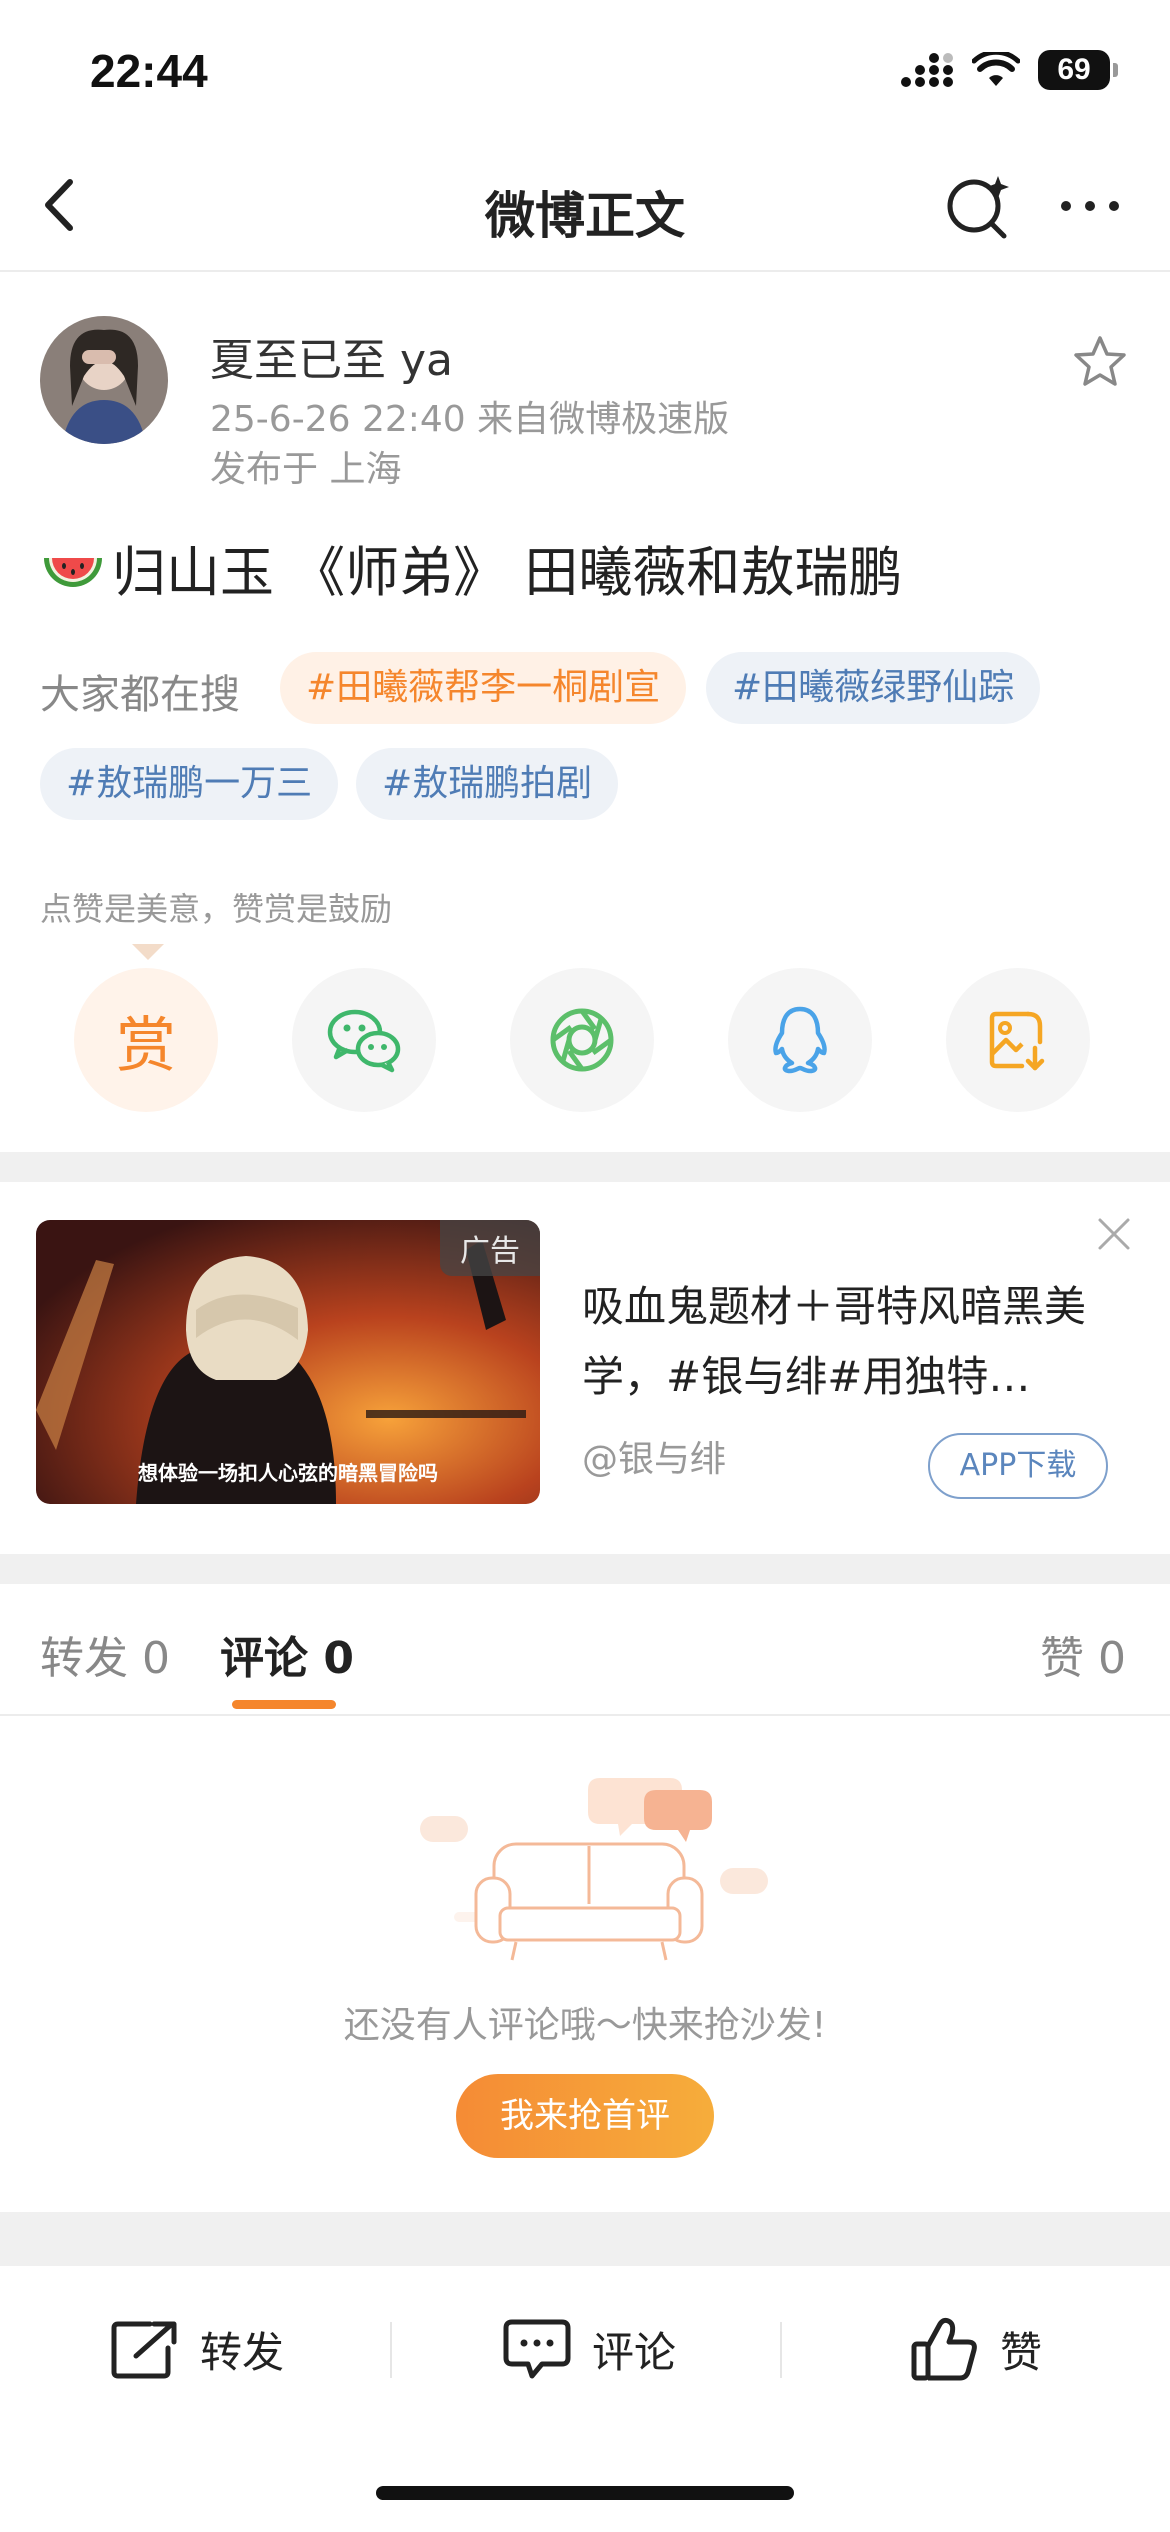 Image resolution: width=1170 pixels, height=2532 pixels. I want to click on post-text: 归山玉 《师弟》 田曦薇和敖瑞鹏, so click(471, 567).